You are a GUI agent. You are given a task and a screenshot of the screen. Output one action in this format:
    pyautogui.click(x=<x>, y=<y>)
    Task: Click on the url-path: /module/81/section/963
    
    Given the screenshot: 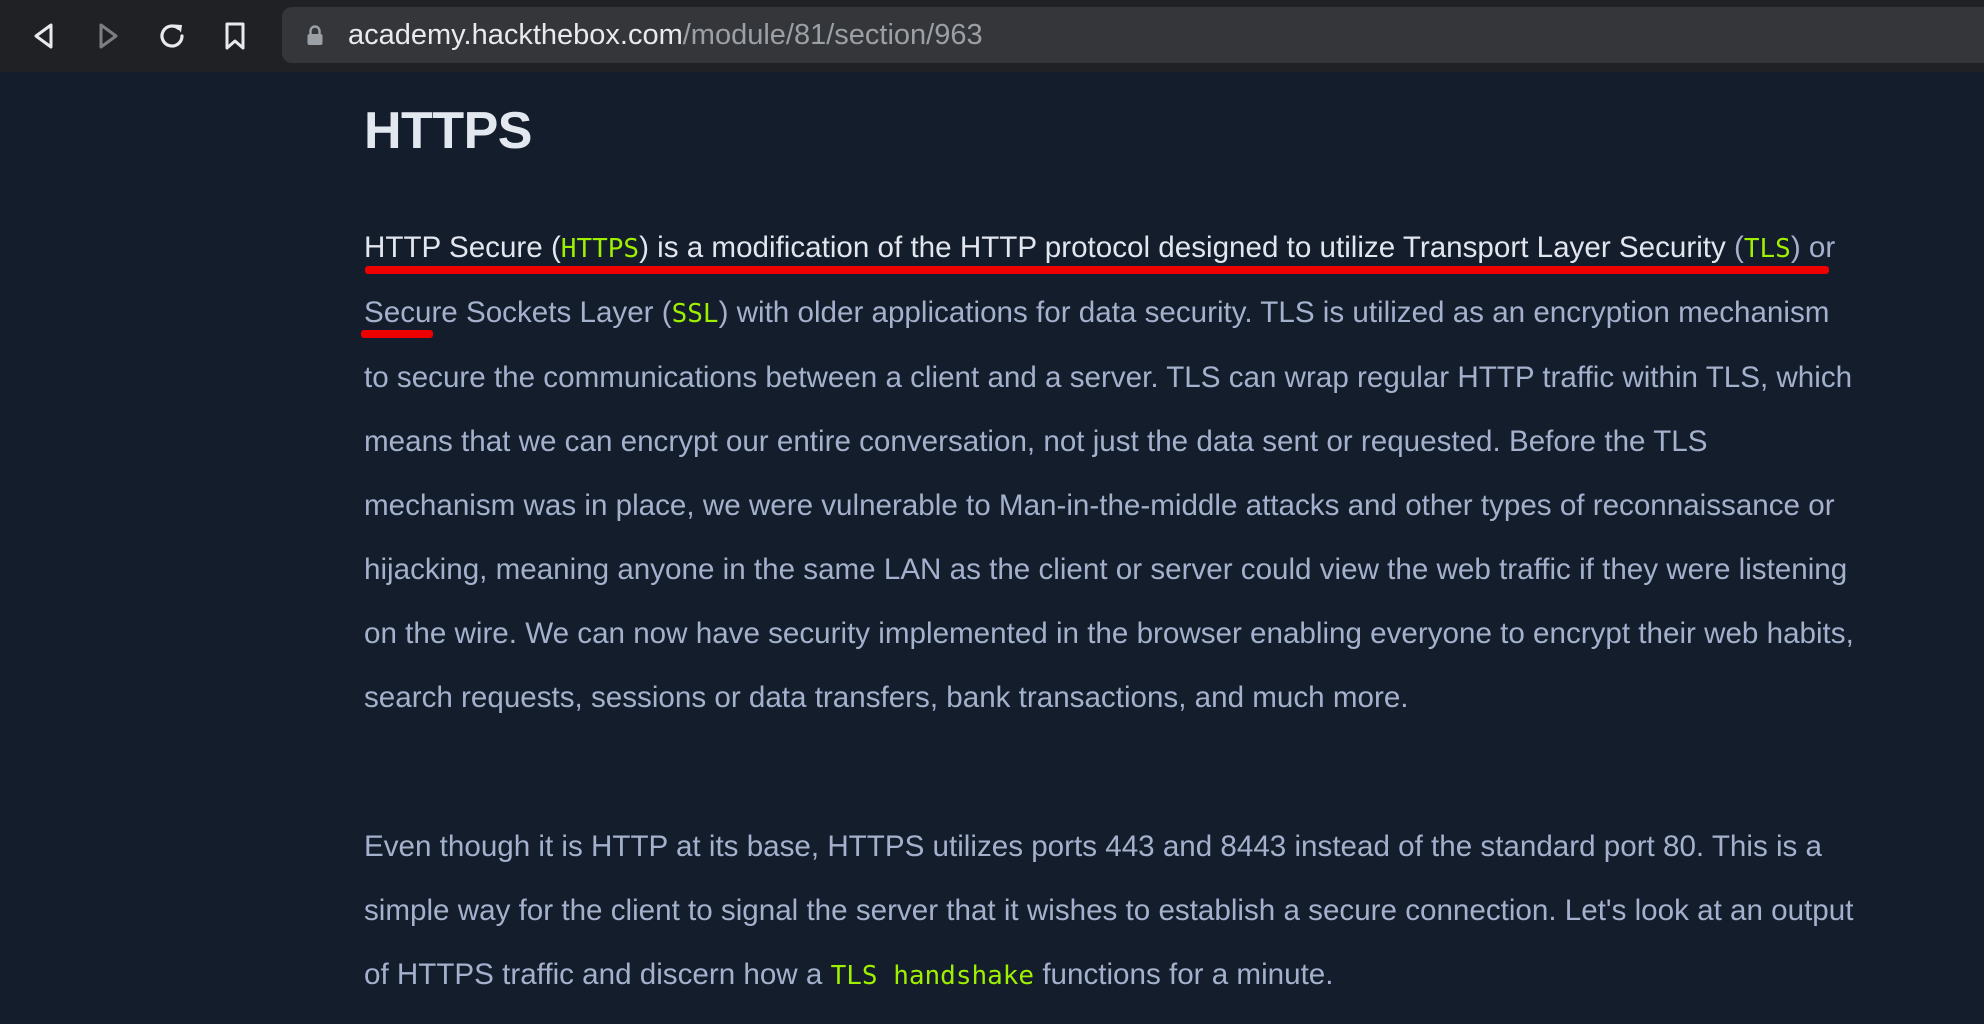 What is the action you would take?
    pyautogui.click(x=832, y=35)
    